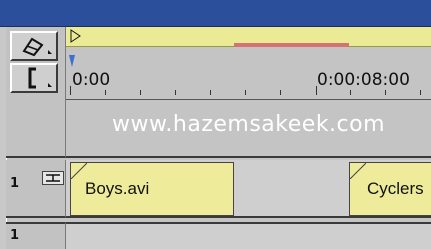 The height and width of the screenshot is (249, 431). Describe the element at coordinates (152, 189) in the screenshot. I see `clip-boys-avi: Boys.avi` at that location.